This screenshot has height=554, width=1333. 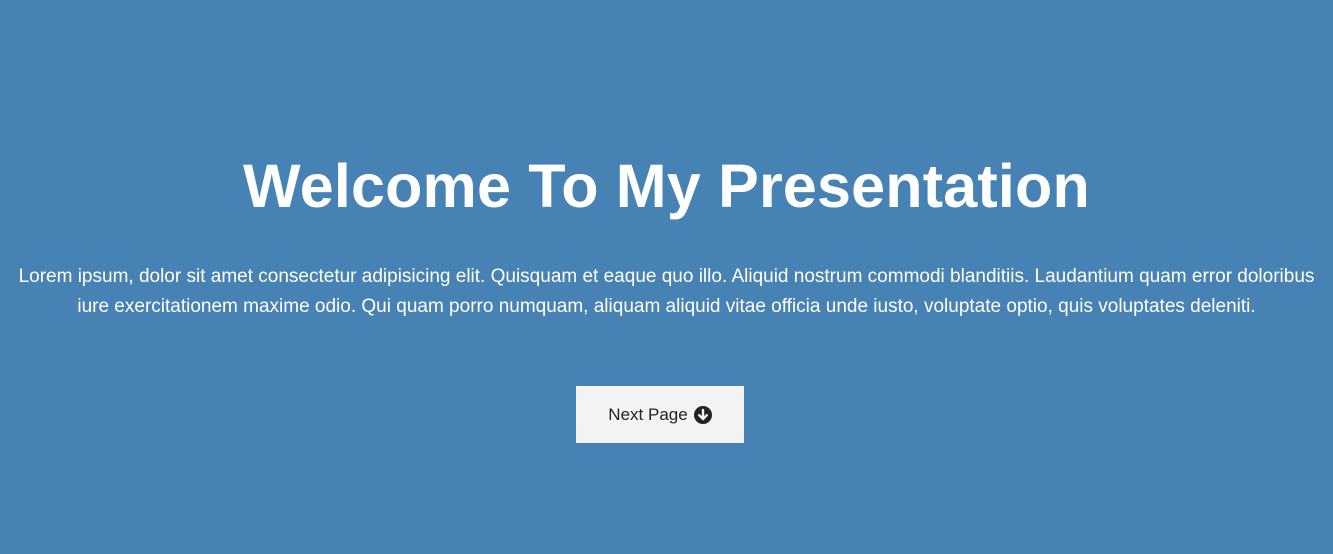 What do you see at coordinates (648, 414) in the screenshot?
I see `next-page-button-label: Next Page` at bounding box center [648, 414].